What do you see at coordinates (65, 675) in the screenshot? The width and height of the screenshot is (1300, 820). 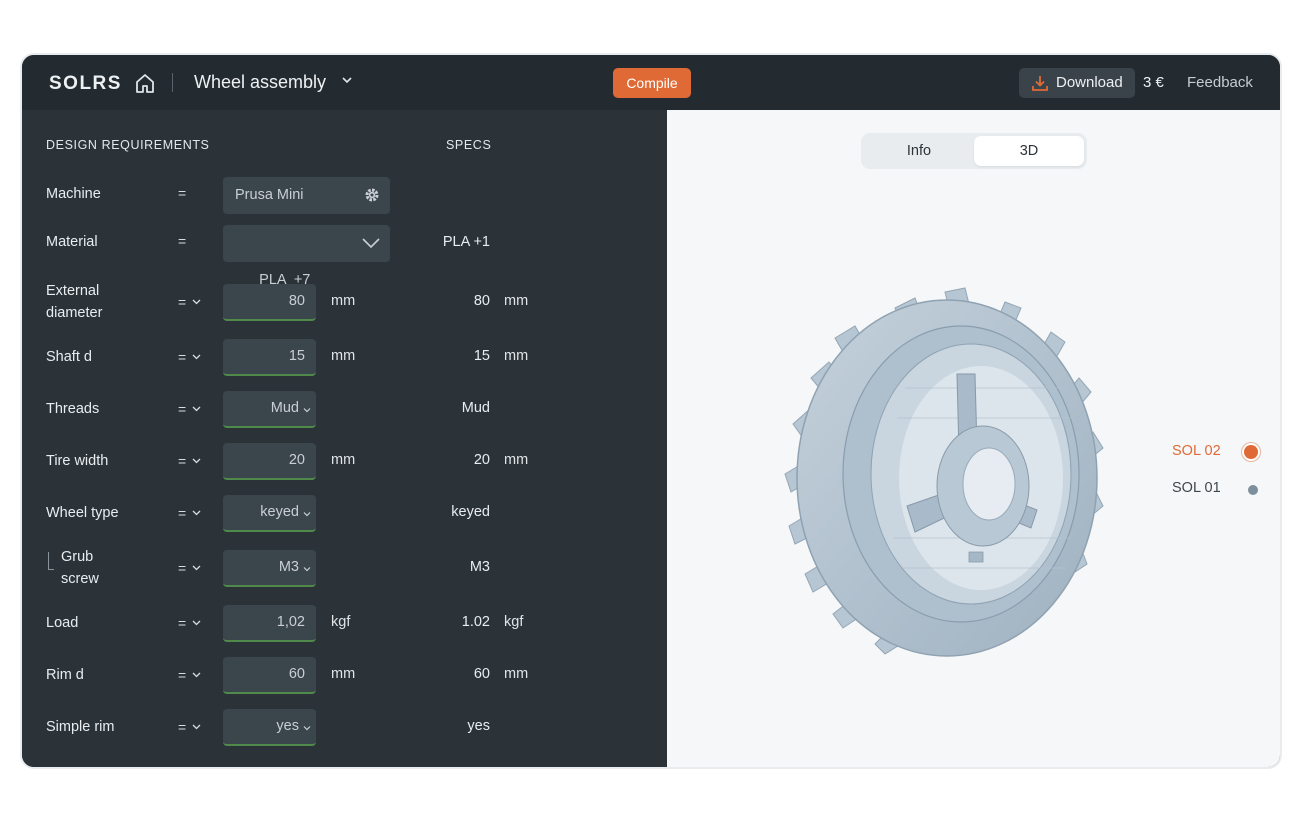 I see `rim-d-label: Rim d` at bounding box center [65, 675].